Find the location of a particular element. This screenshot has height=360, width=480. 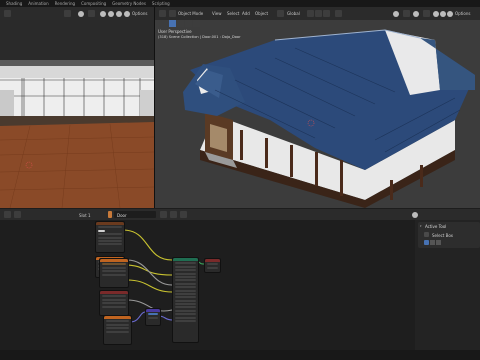

menu-object: Object is located at coordinates (261, 13).